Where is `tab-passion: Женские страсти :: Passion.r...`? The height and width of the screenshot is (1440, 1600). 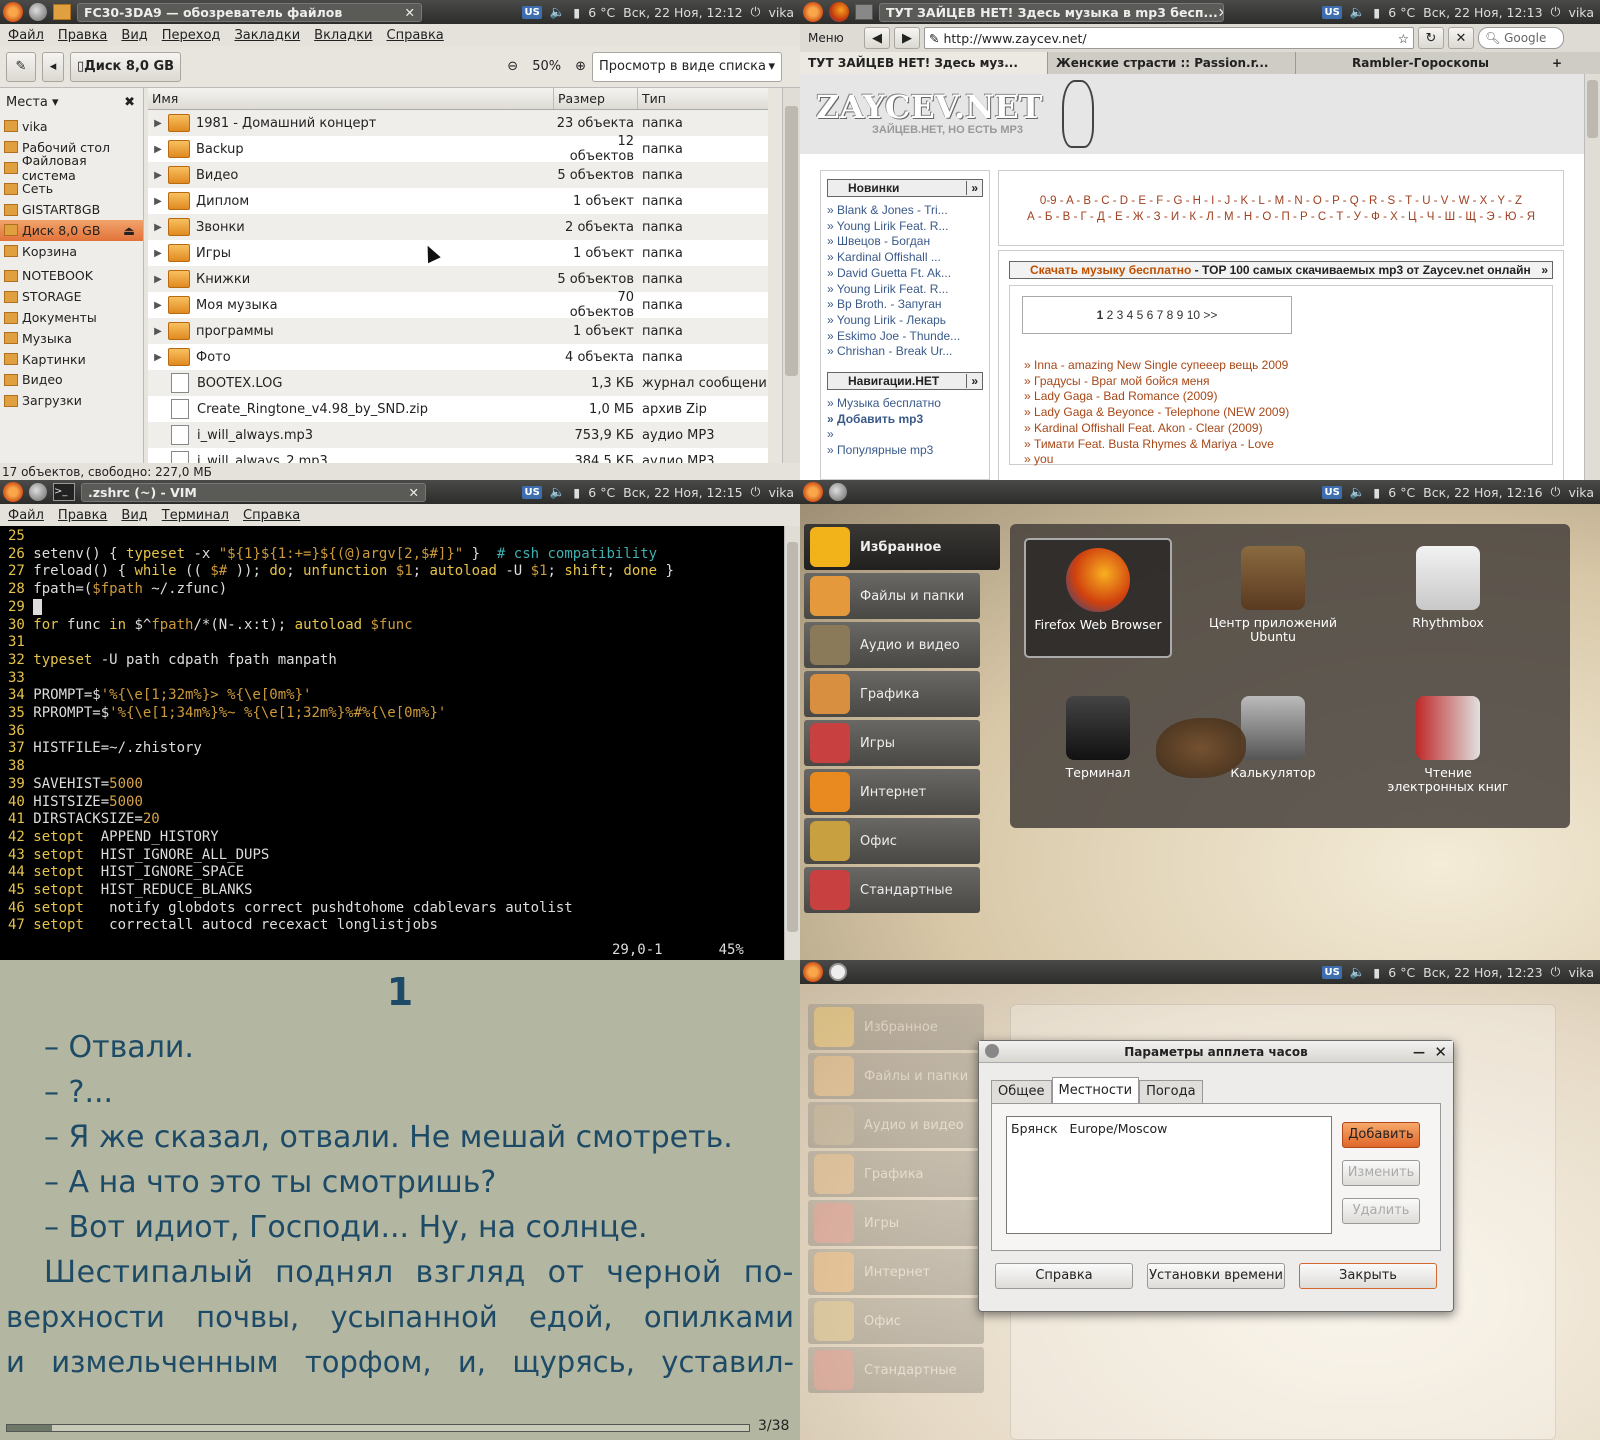 tab-passion: Женские страсти :: Passion.r... is located at coordinates (1172, 63).